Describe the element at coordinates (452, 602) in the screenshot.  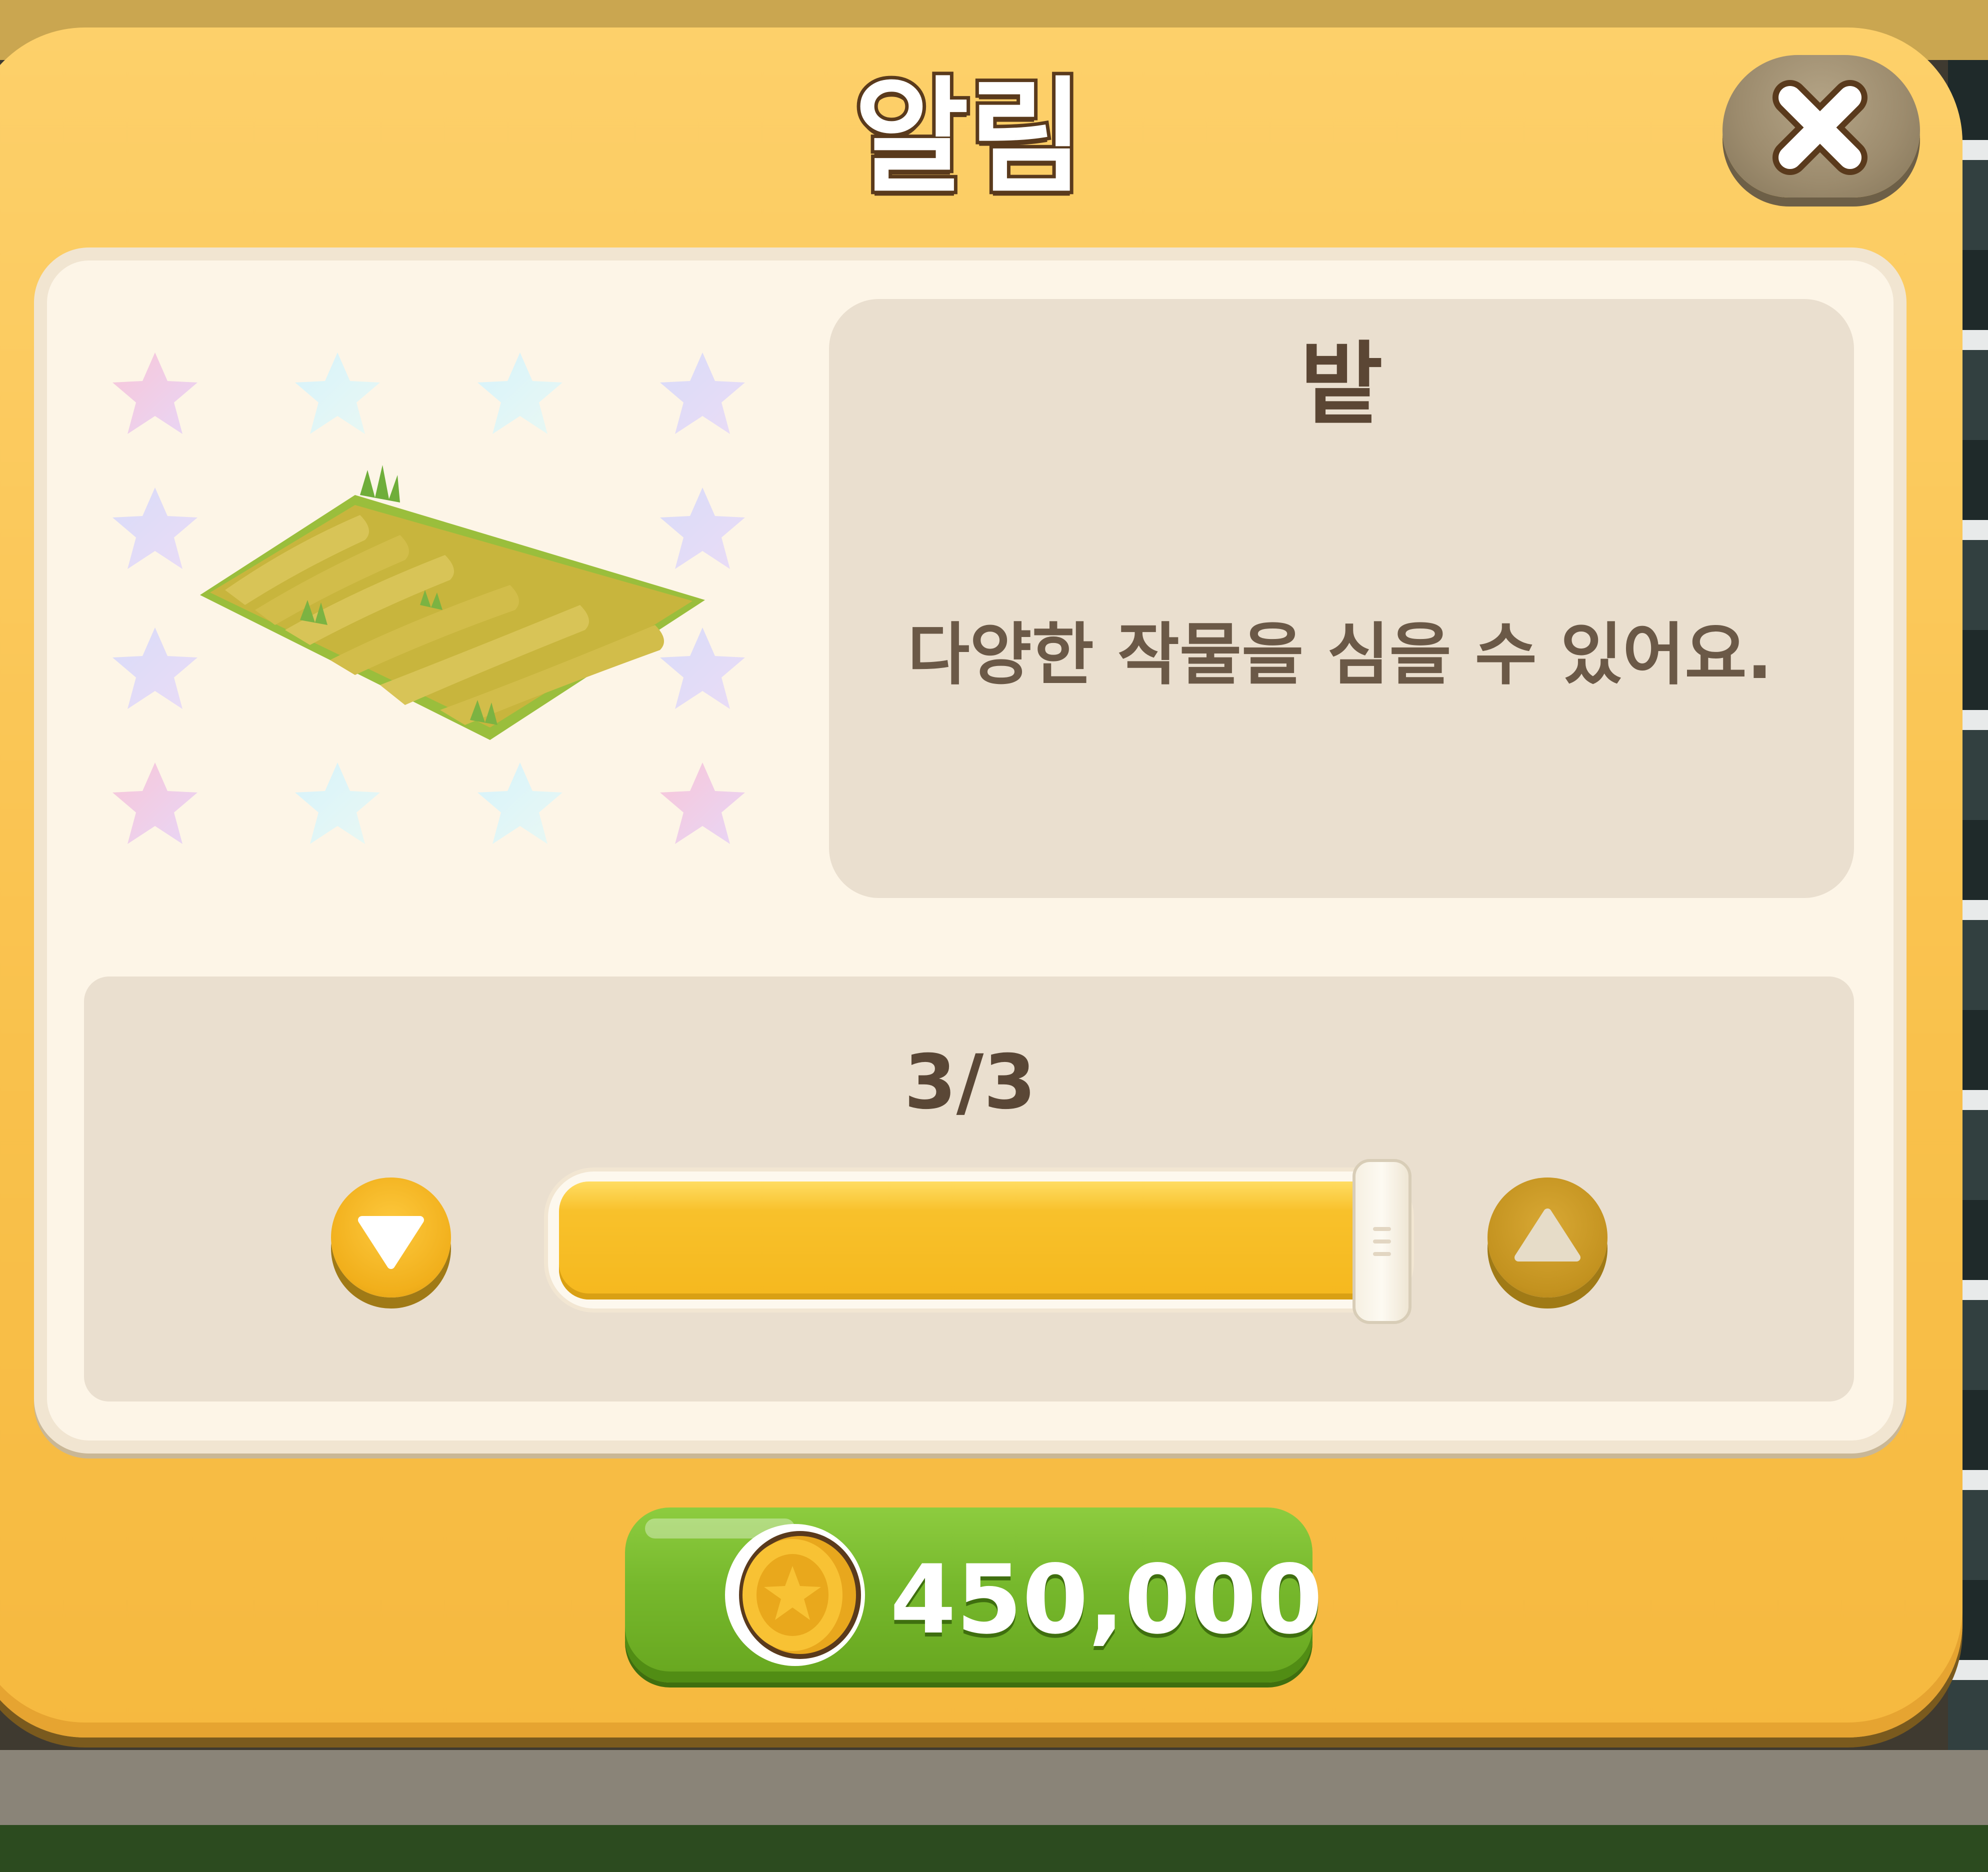
I see `crop-field-image` at that location.